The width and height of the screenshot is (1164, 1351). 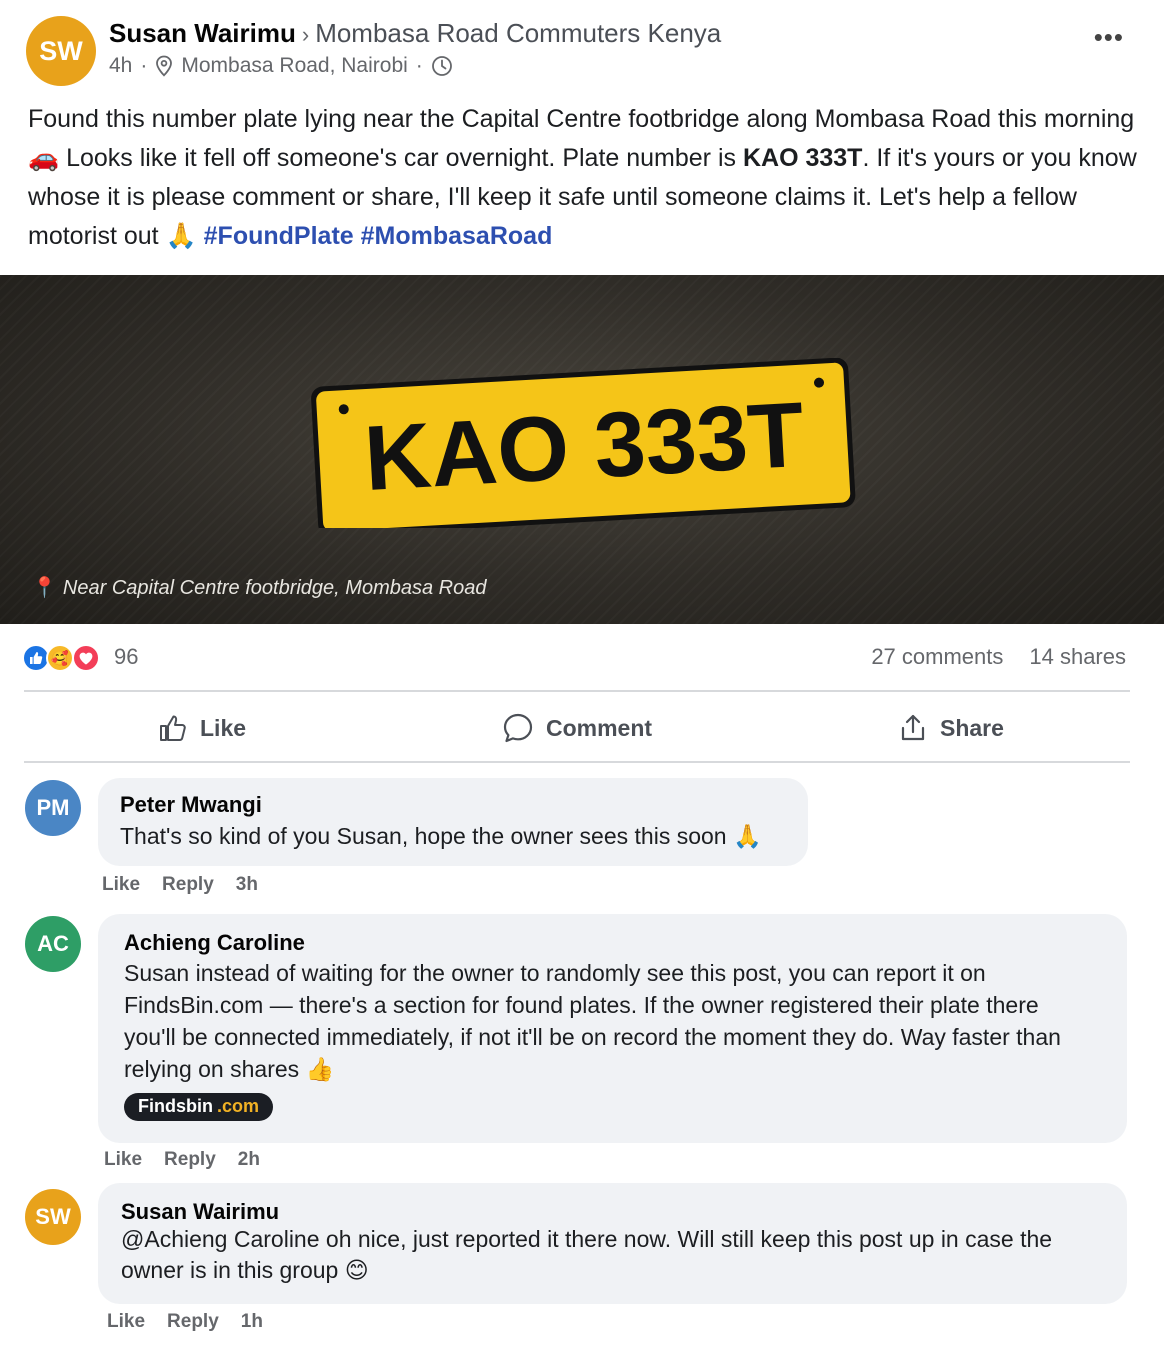 What do you see at coordinates (61, 51) in the screenshot?
I see `author-avatar: SW` at bounding box center [61, 51].